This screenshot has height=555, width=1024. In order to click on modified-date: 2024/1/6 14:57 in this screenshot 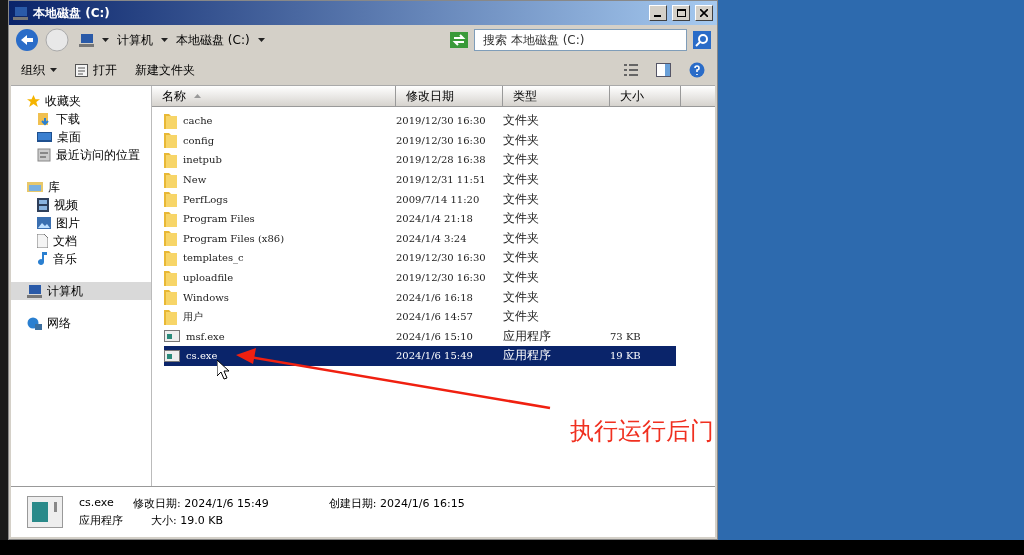, I will do `click(435, 317)`.